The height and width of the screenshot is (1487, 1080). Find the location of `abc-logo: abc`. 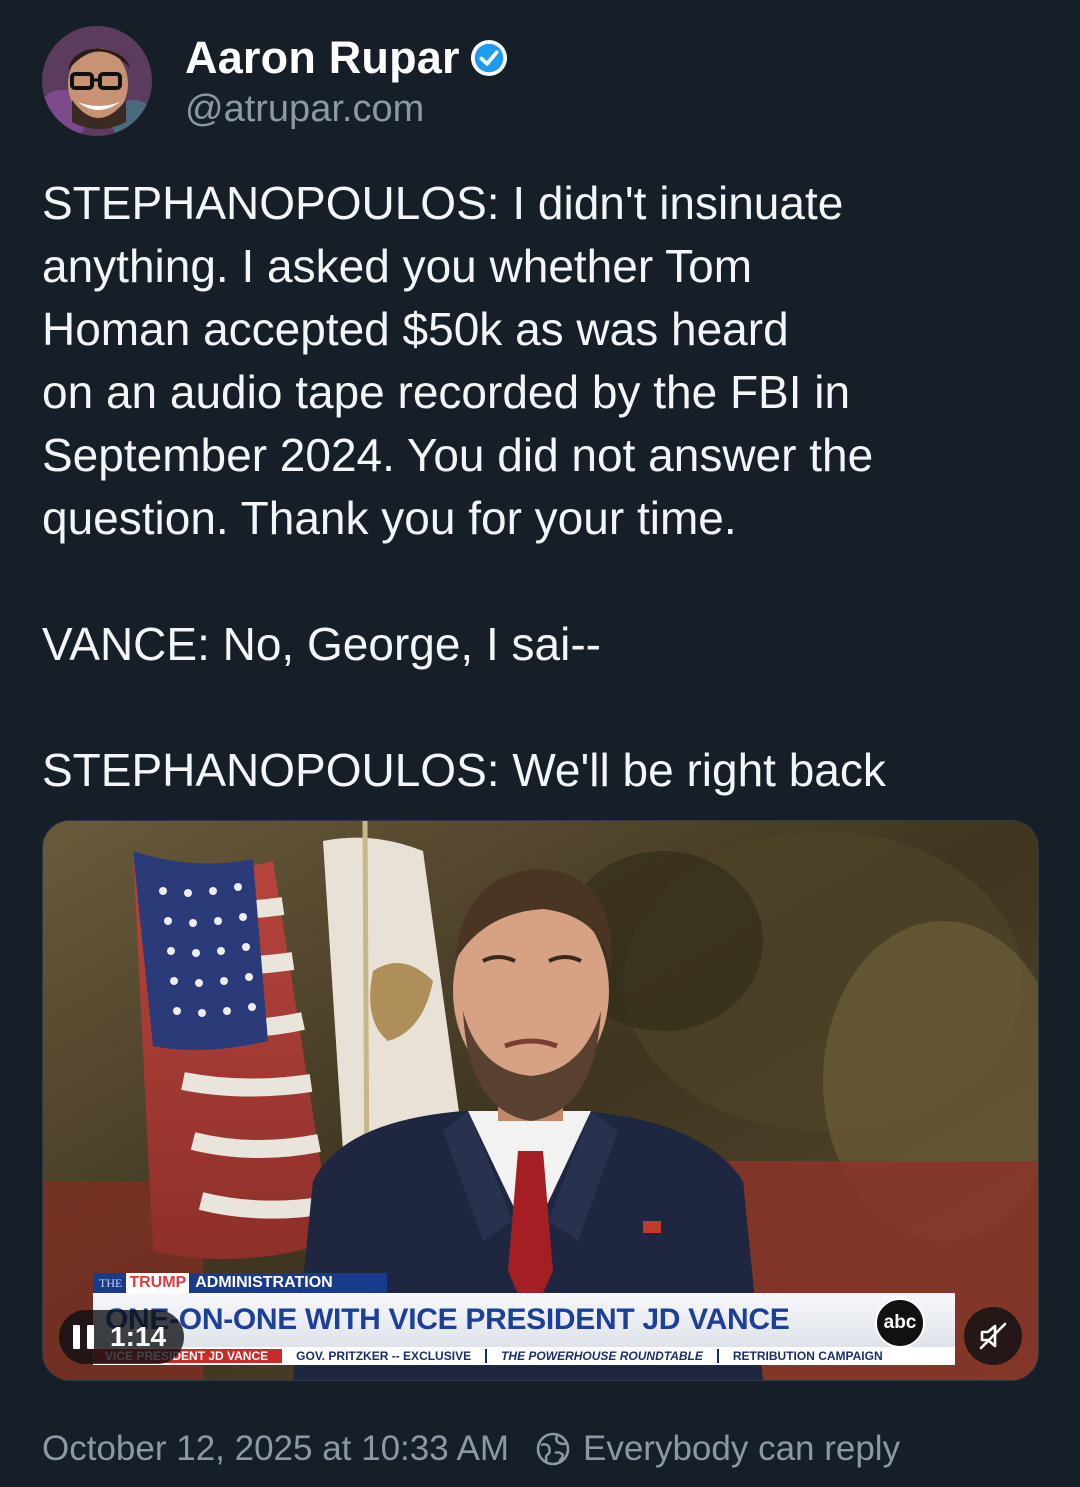

abc-logo: abc is located at coordinates (900, 1323).